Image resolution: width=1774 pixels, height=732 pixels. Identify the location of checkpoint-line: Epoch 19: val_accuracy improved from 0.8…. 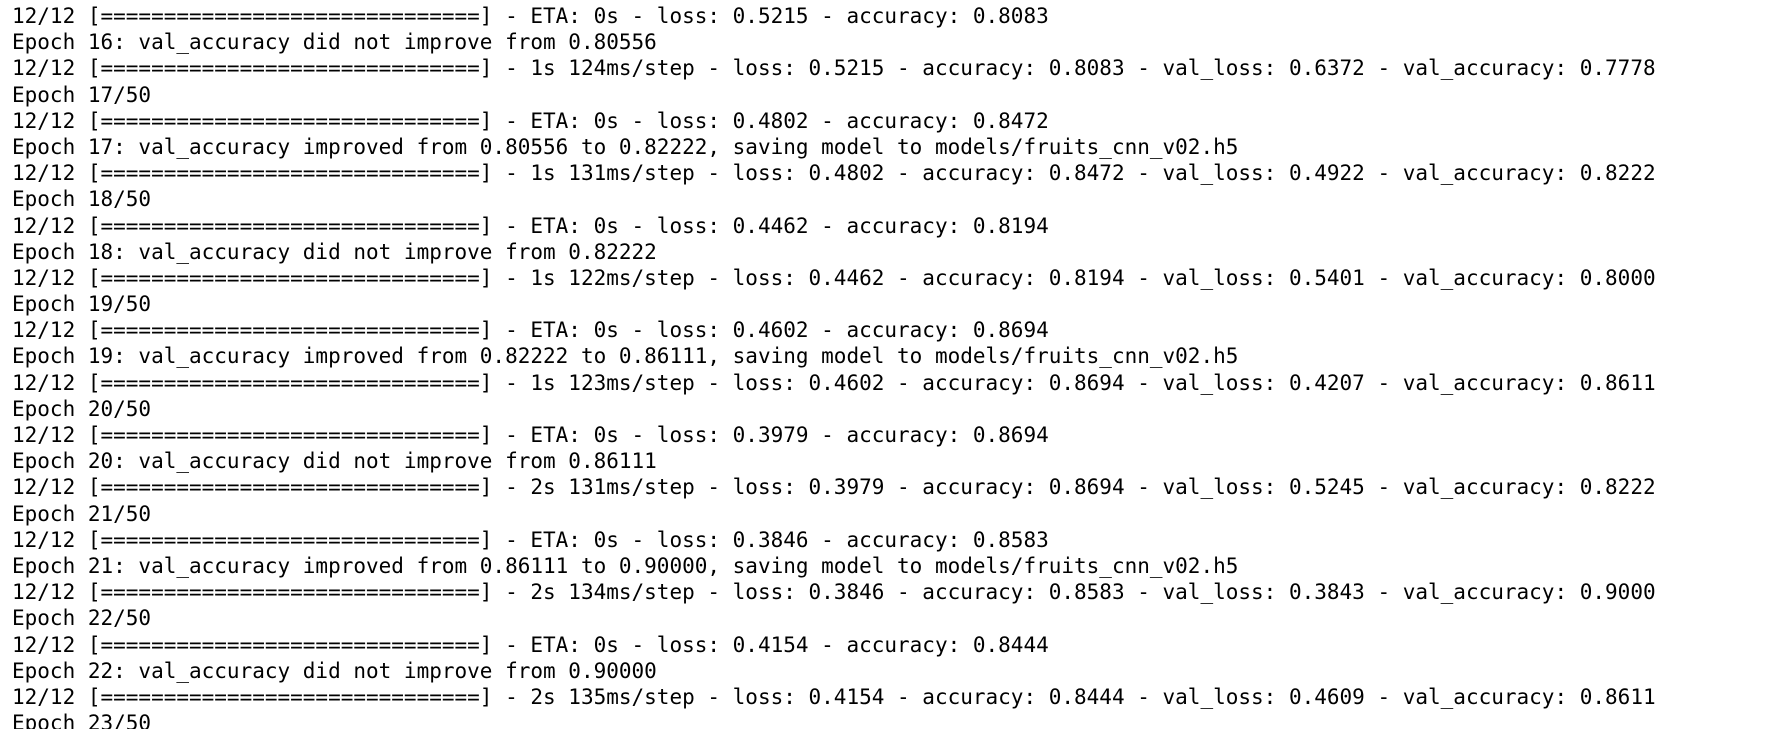
(625, 356).